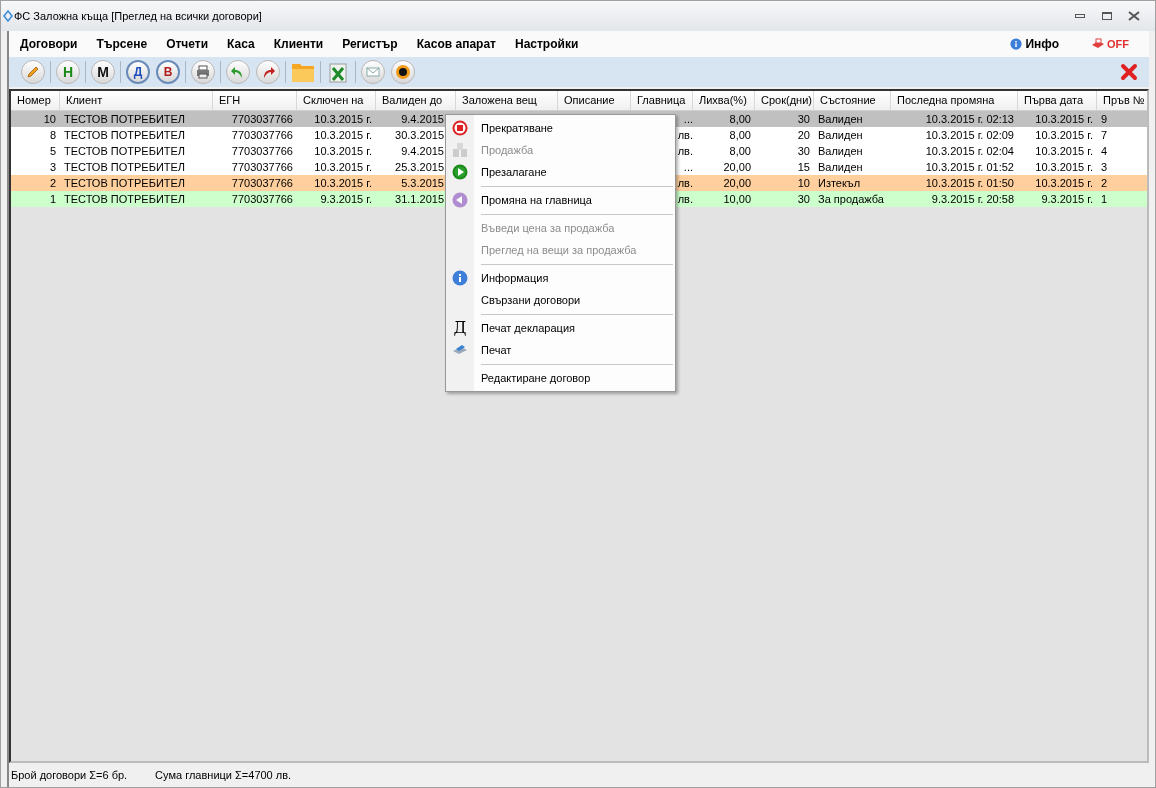  What do you see at coordinates (52, 151) in the screenshot?
I see `table-cell: 5` at bounding box center [52, 151].